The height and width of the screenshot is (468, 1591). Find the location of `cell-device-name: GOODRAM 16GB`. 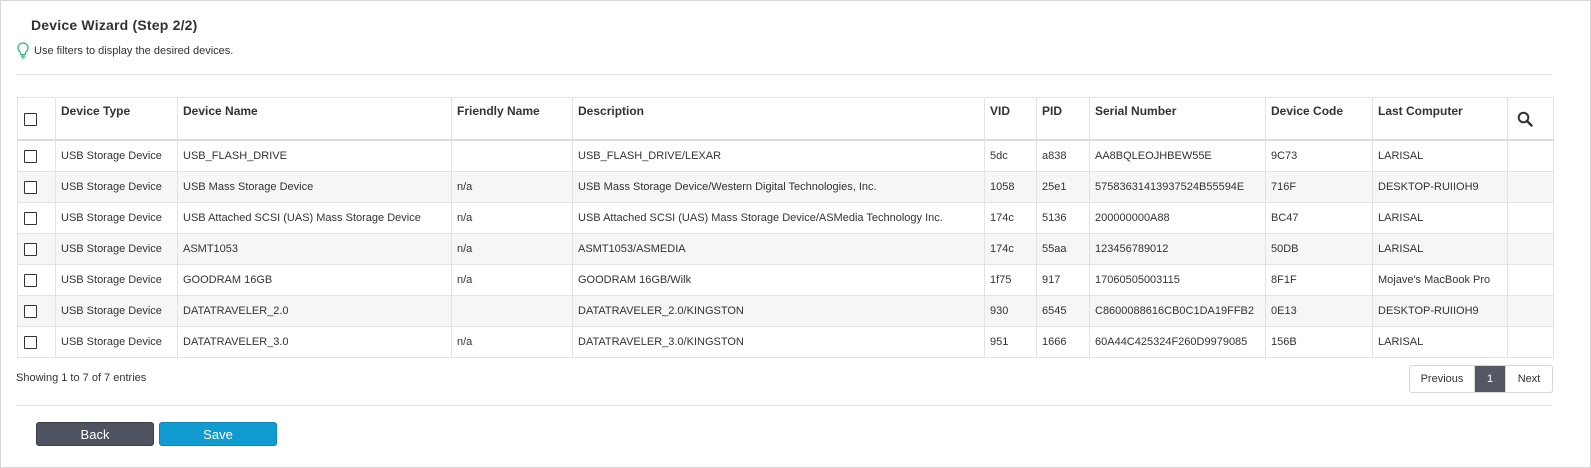

cell-device-name: GOODRAM 16GB is located at coordinates (314, 280).